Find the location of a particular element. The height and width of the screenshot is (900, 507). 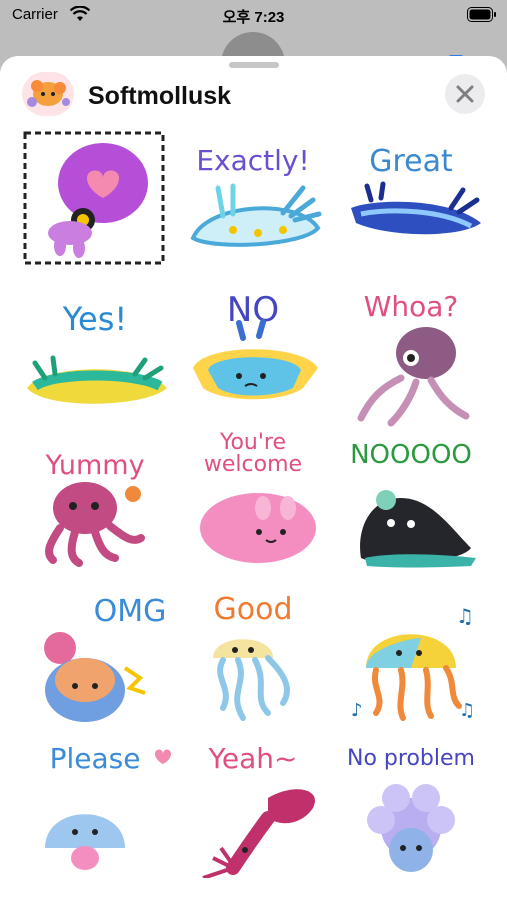

sticker-pink-slug-art is located at coordinates (258, 528).